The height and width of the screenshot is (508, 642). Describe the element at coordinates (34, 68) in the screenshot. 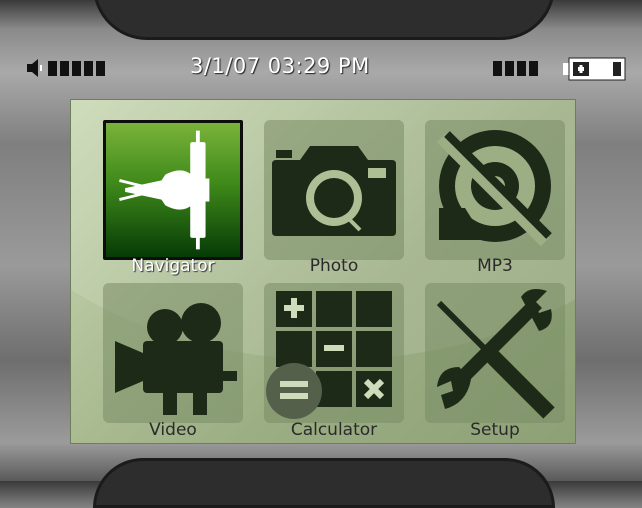

I see `speaker-icon` at that location.